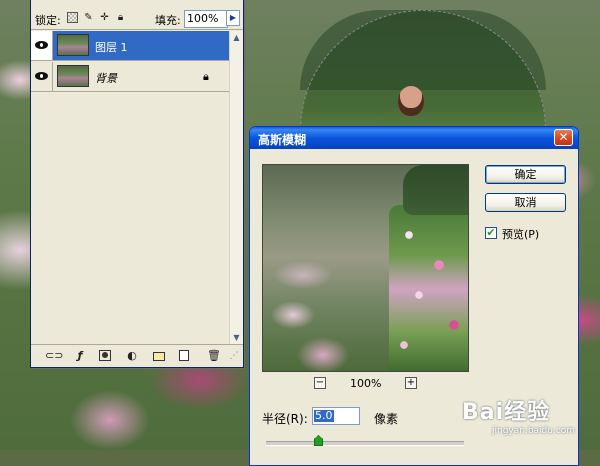  I want to click on baidu-jingyan-logo: Bai经验, so click(506, 412).